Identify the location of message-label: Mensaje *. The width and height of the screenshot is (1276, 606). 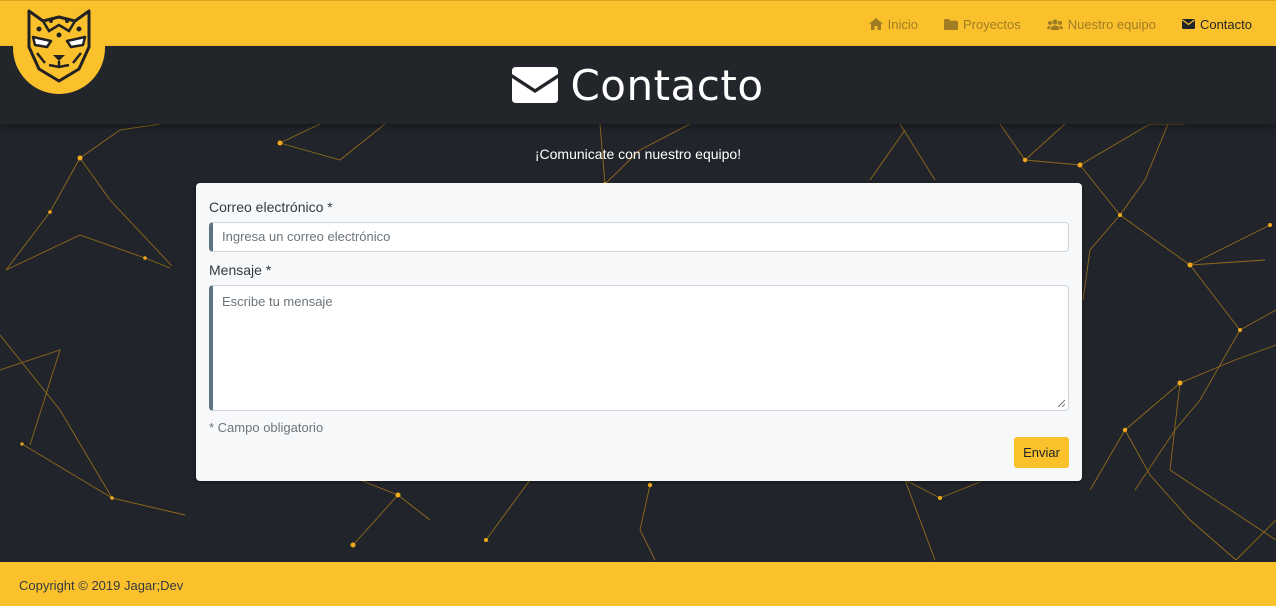
(240, 270).